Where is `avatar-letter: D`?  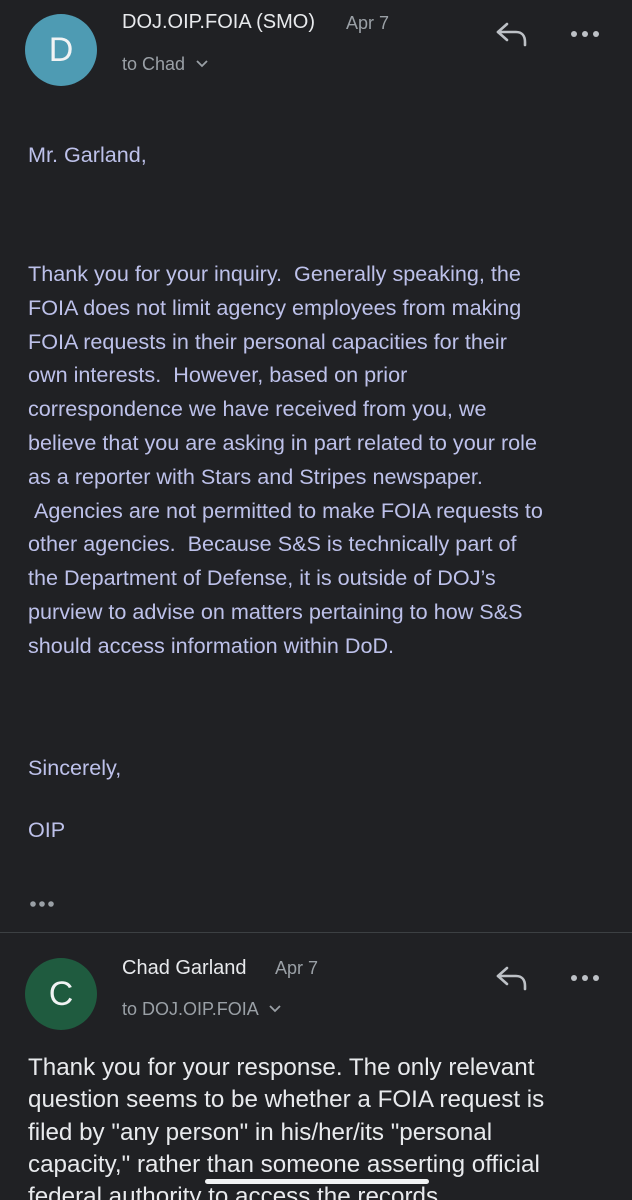 avatar-letter: D is located at coordinates (61, 50).